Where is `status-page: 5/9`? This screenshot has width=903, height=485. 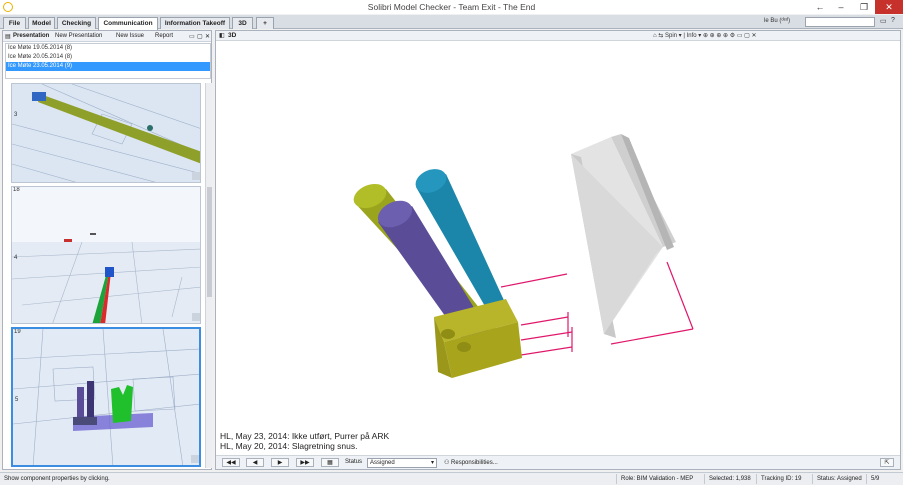
status-page: 5/9 is located at coordinates (872, 479).